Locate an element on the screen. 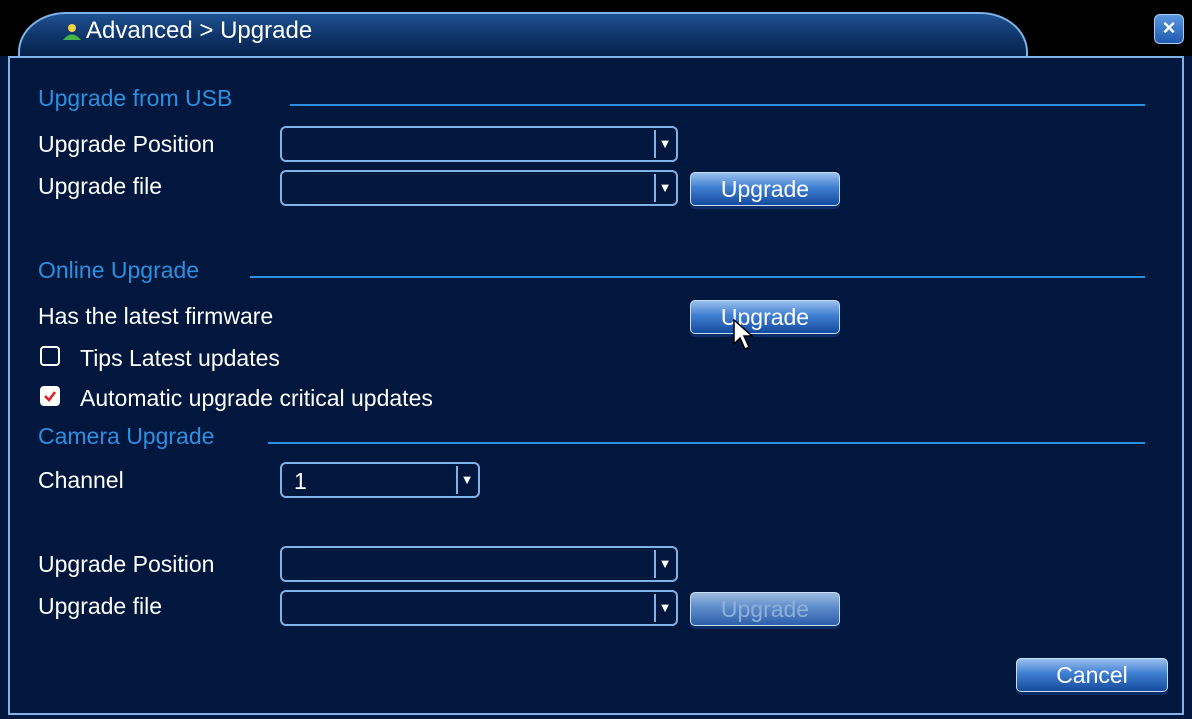  camera-position-label: Upgrade Position is located at coordinates (126, 564).